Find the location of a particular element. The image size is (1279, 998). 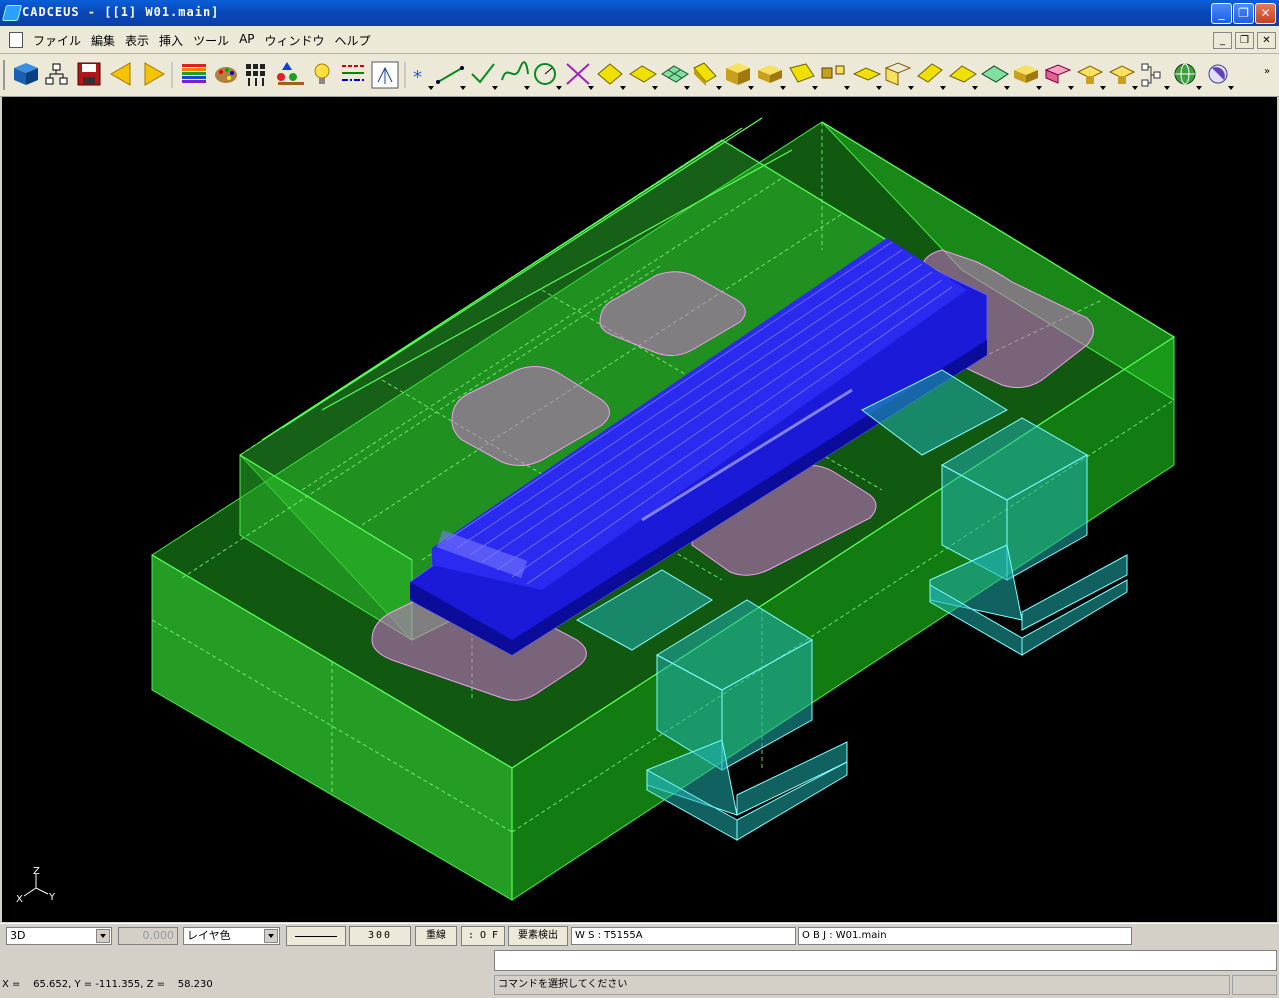

grid-settings-icon is located at coordinates (255, 75).